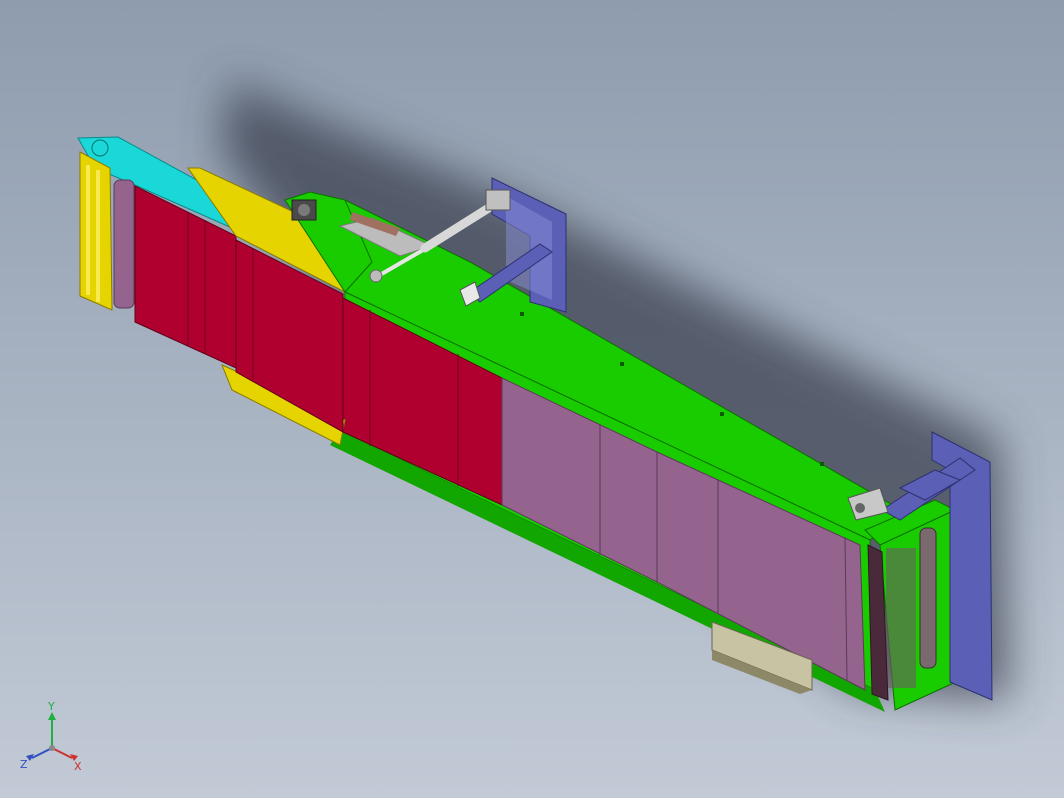  I want to click on drive-roller, so click(124, 244).